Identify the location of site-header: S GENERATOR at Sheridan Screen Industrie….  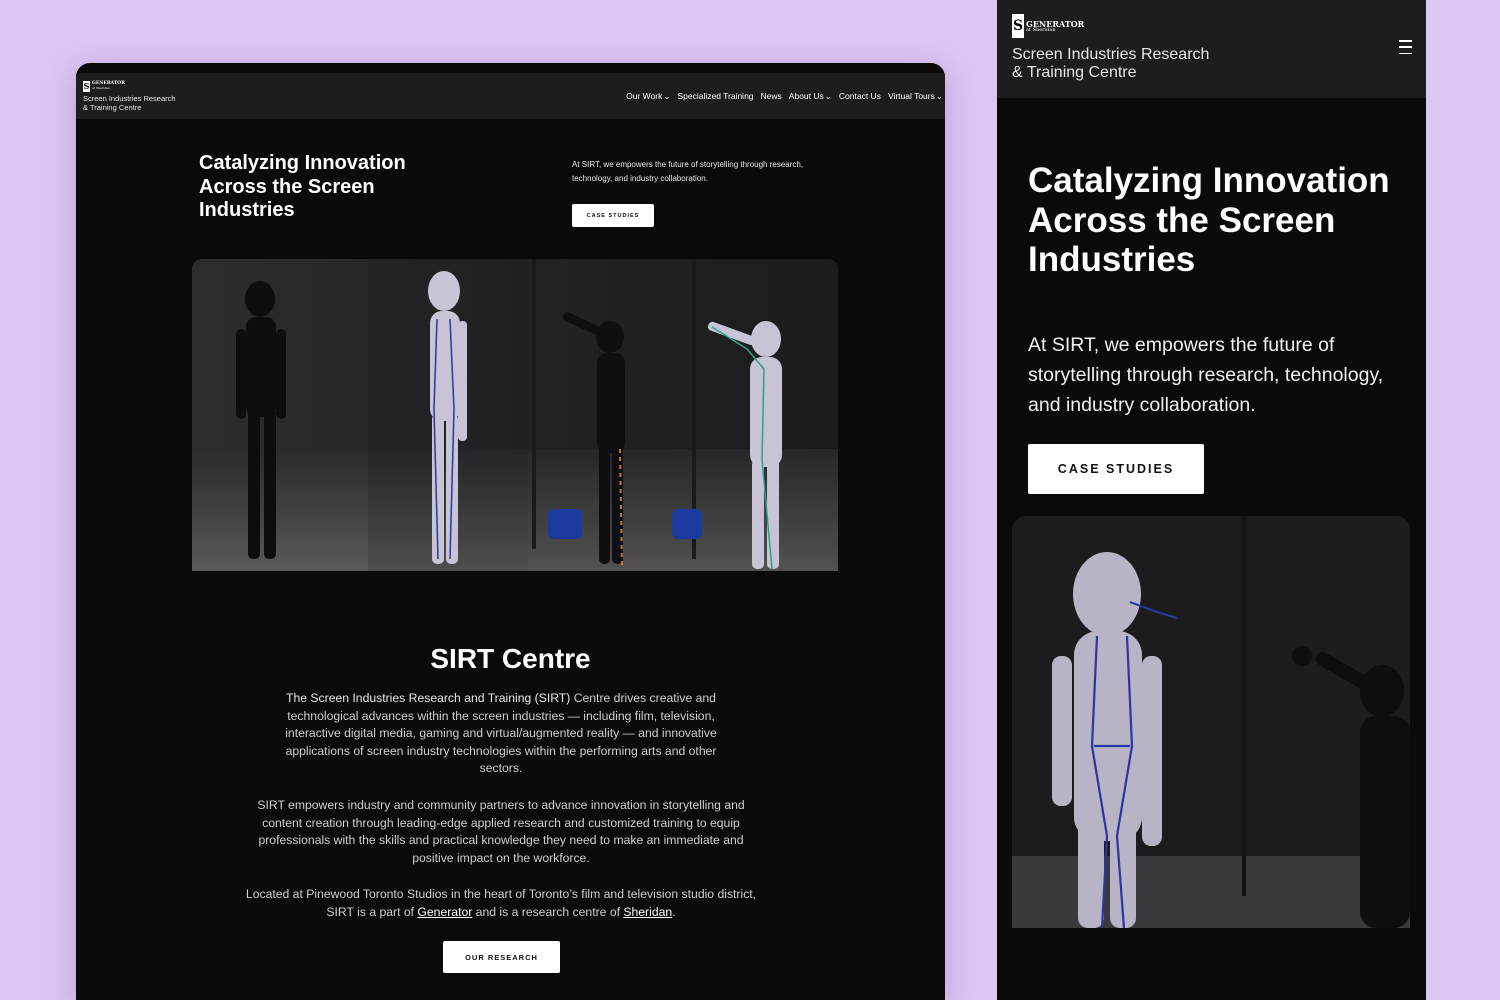
(510, 96).